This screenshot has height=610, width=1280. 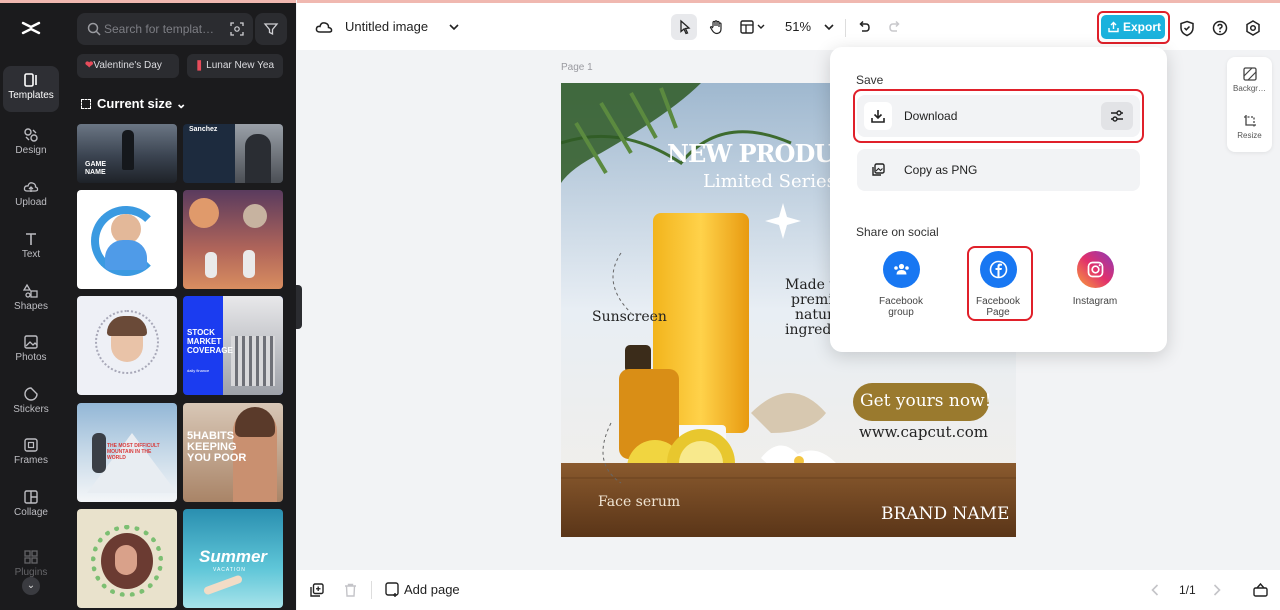 I want to click on zoom-dropdown-button, so click(x=827, y=27).